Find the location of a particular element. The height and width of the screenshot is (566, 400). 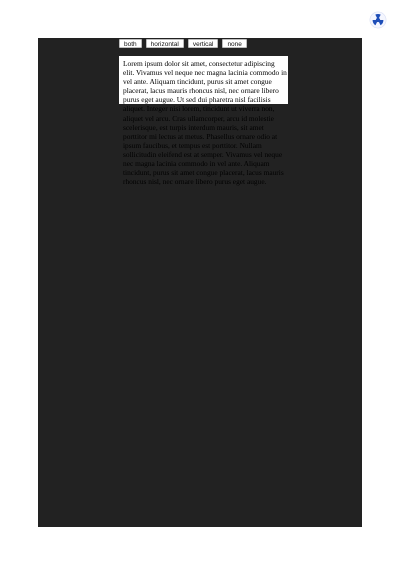

resize-both-button: both is located at coordinates (130, 43).